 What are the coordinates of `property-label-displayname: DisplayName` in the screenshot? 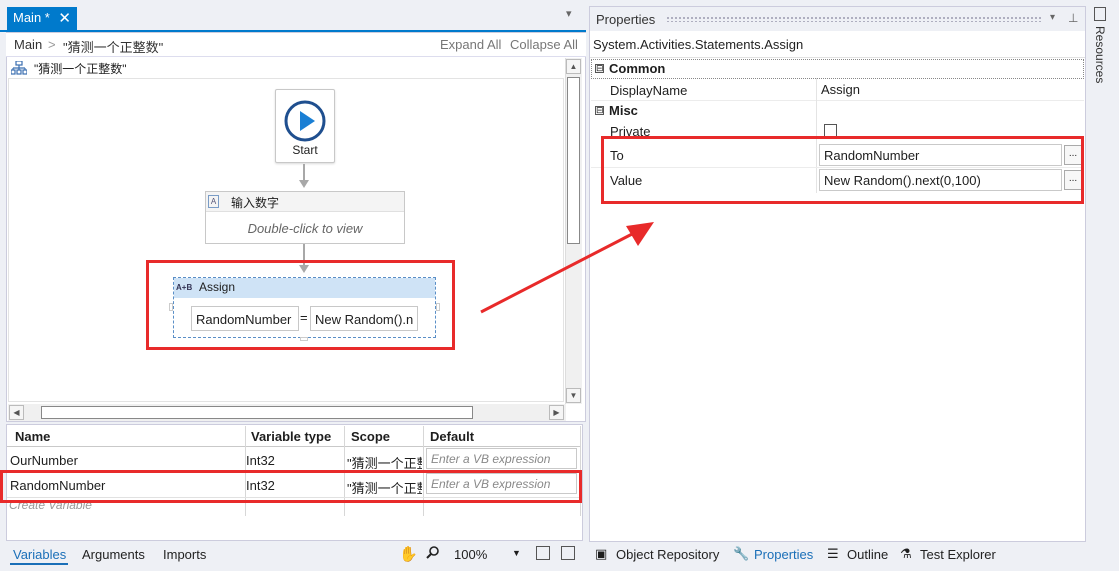 It's located at (649, 90).